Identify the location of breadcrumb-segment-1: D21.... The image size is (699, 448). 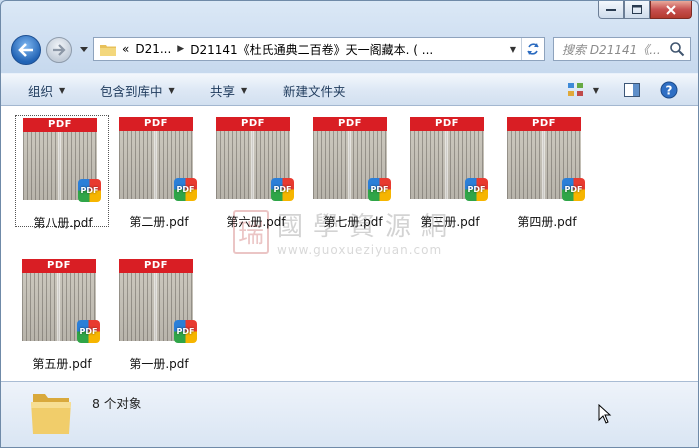
(153, 49).